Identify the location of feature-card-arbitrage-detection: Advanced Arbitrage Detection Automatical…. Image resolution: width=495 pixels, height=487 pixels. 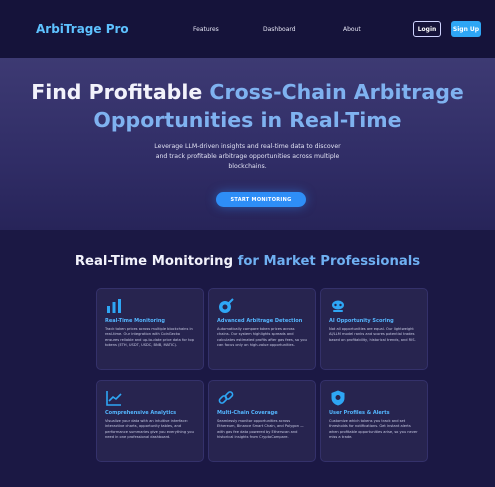
(262, 329).